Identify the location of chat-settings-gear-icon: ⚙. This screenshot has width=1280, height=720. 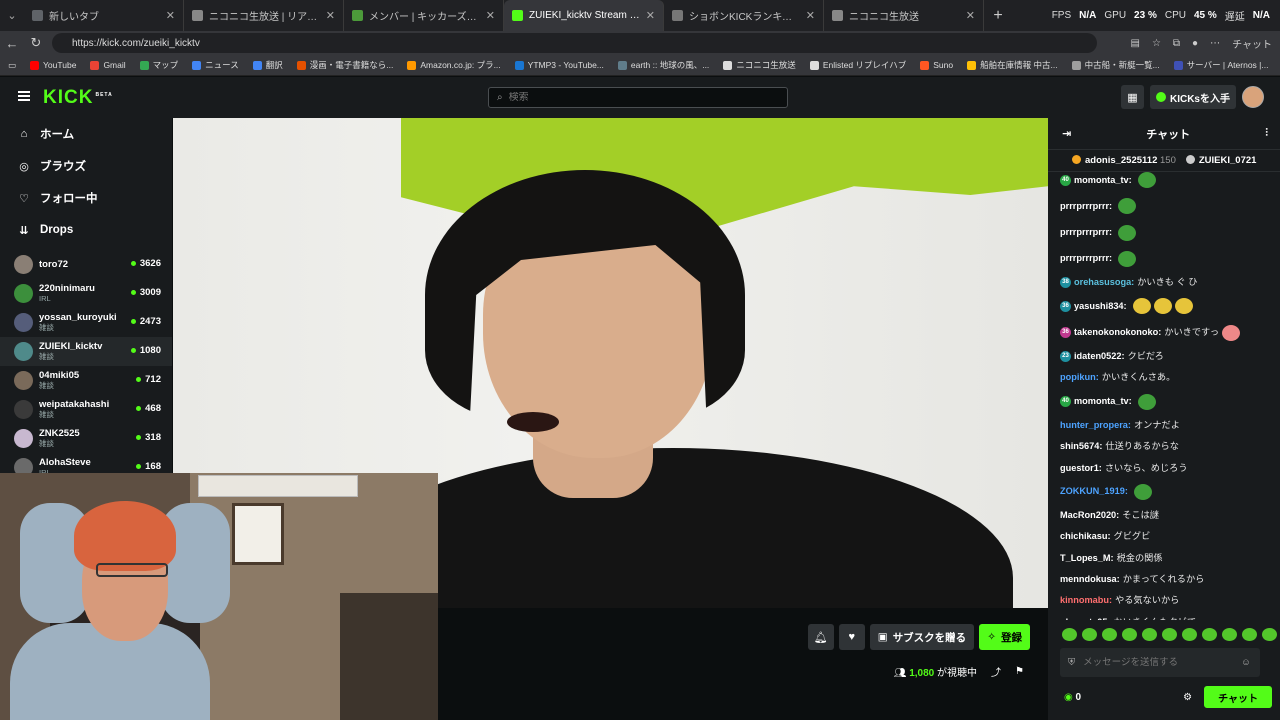
(1187, 697).